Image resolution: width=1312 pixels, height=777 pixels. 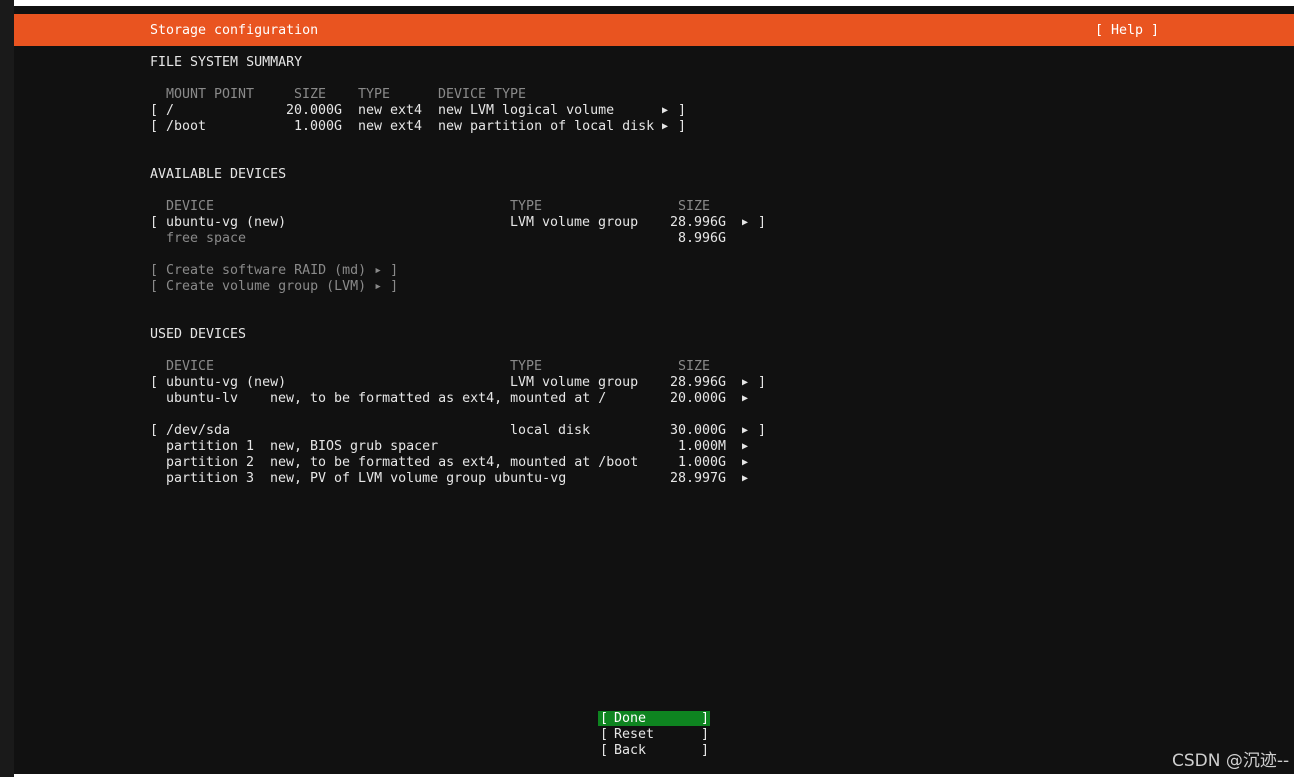 What do you see at coordinates (702, 446) in the screenshot?
I see `partition-size: 1.000M` at bounding box center [702, 446].